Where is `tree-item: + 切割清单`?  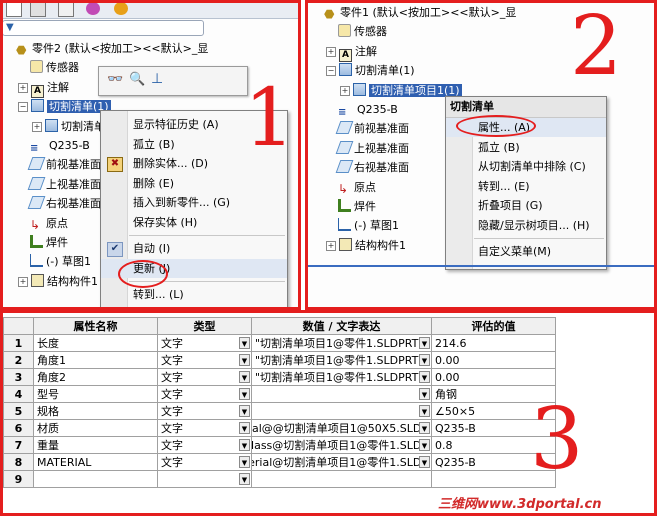 tree-item: + 切割清单 is located at coordinates (68, 127).